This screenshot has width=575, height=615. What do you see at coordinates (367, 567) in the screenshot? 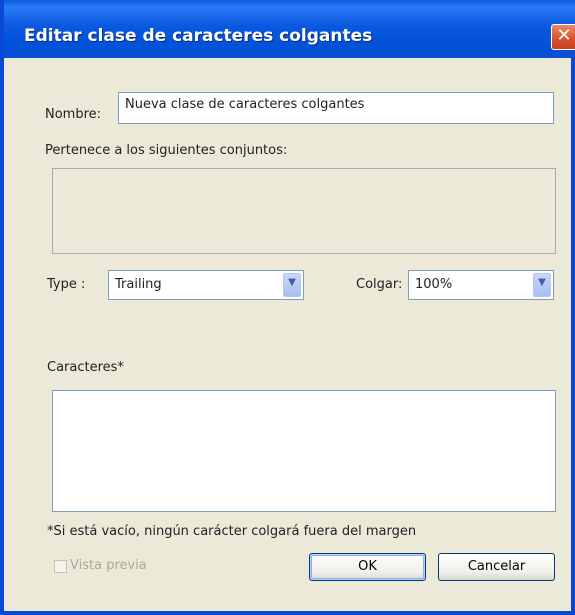
I see `ok-button: OK` at bounding box center [367, 567].